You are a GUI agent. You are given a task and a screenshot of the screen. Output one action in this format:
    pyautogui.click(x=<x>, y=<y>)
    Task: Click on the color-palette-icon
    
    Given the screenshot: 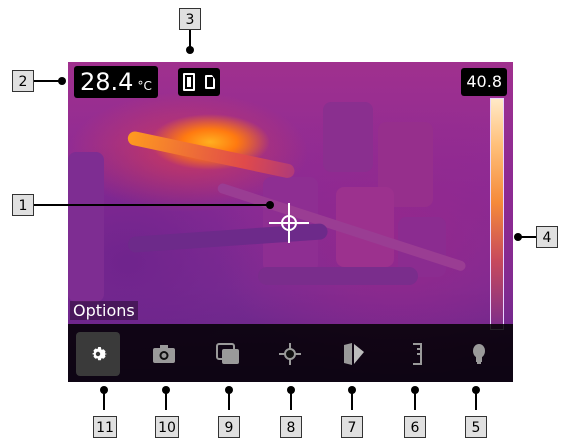 What is the action you would take?
    pyautogui.click(x=354, y=354)
    